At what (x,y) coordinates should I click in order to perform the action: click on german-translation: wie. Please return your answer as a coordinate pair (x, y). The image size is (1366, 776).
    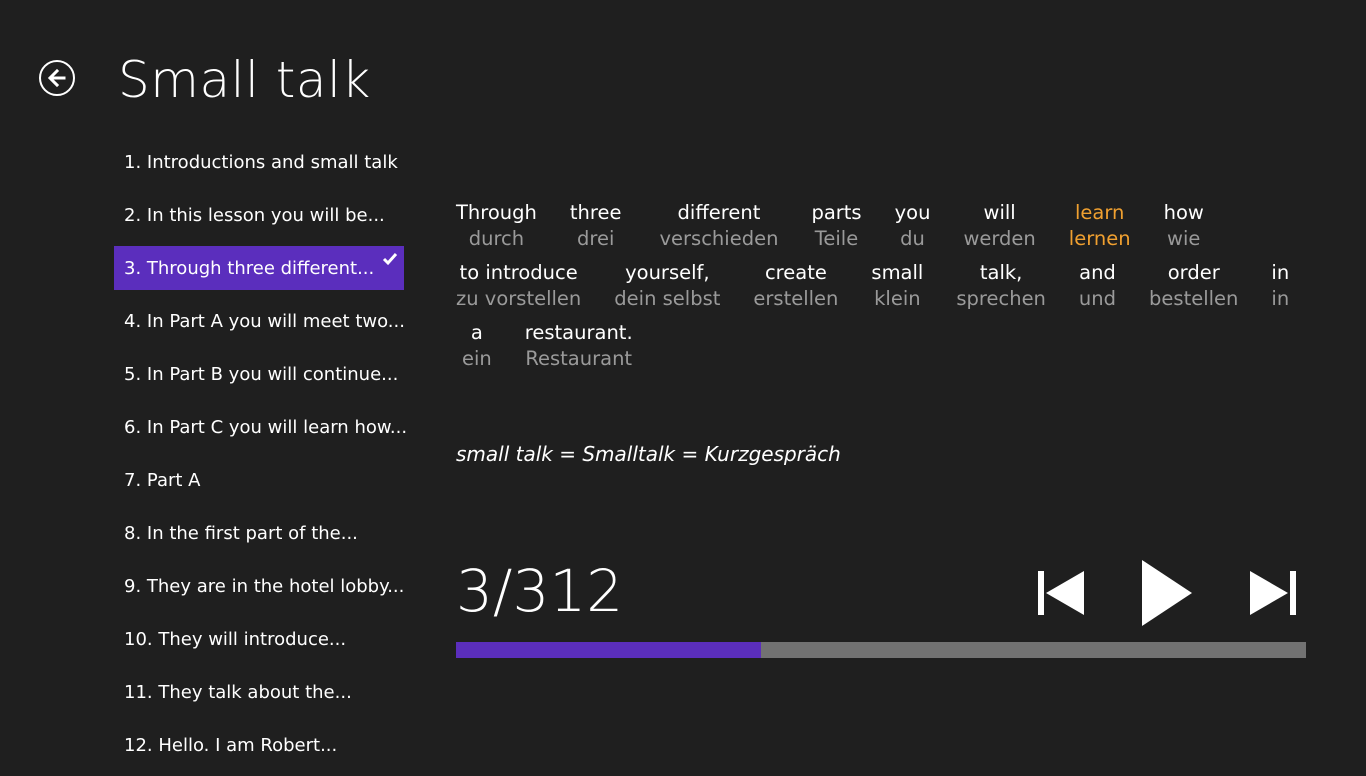
    Looking at the image, I should click on (1184, 238).